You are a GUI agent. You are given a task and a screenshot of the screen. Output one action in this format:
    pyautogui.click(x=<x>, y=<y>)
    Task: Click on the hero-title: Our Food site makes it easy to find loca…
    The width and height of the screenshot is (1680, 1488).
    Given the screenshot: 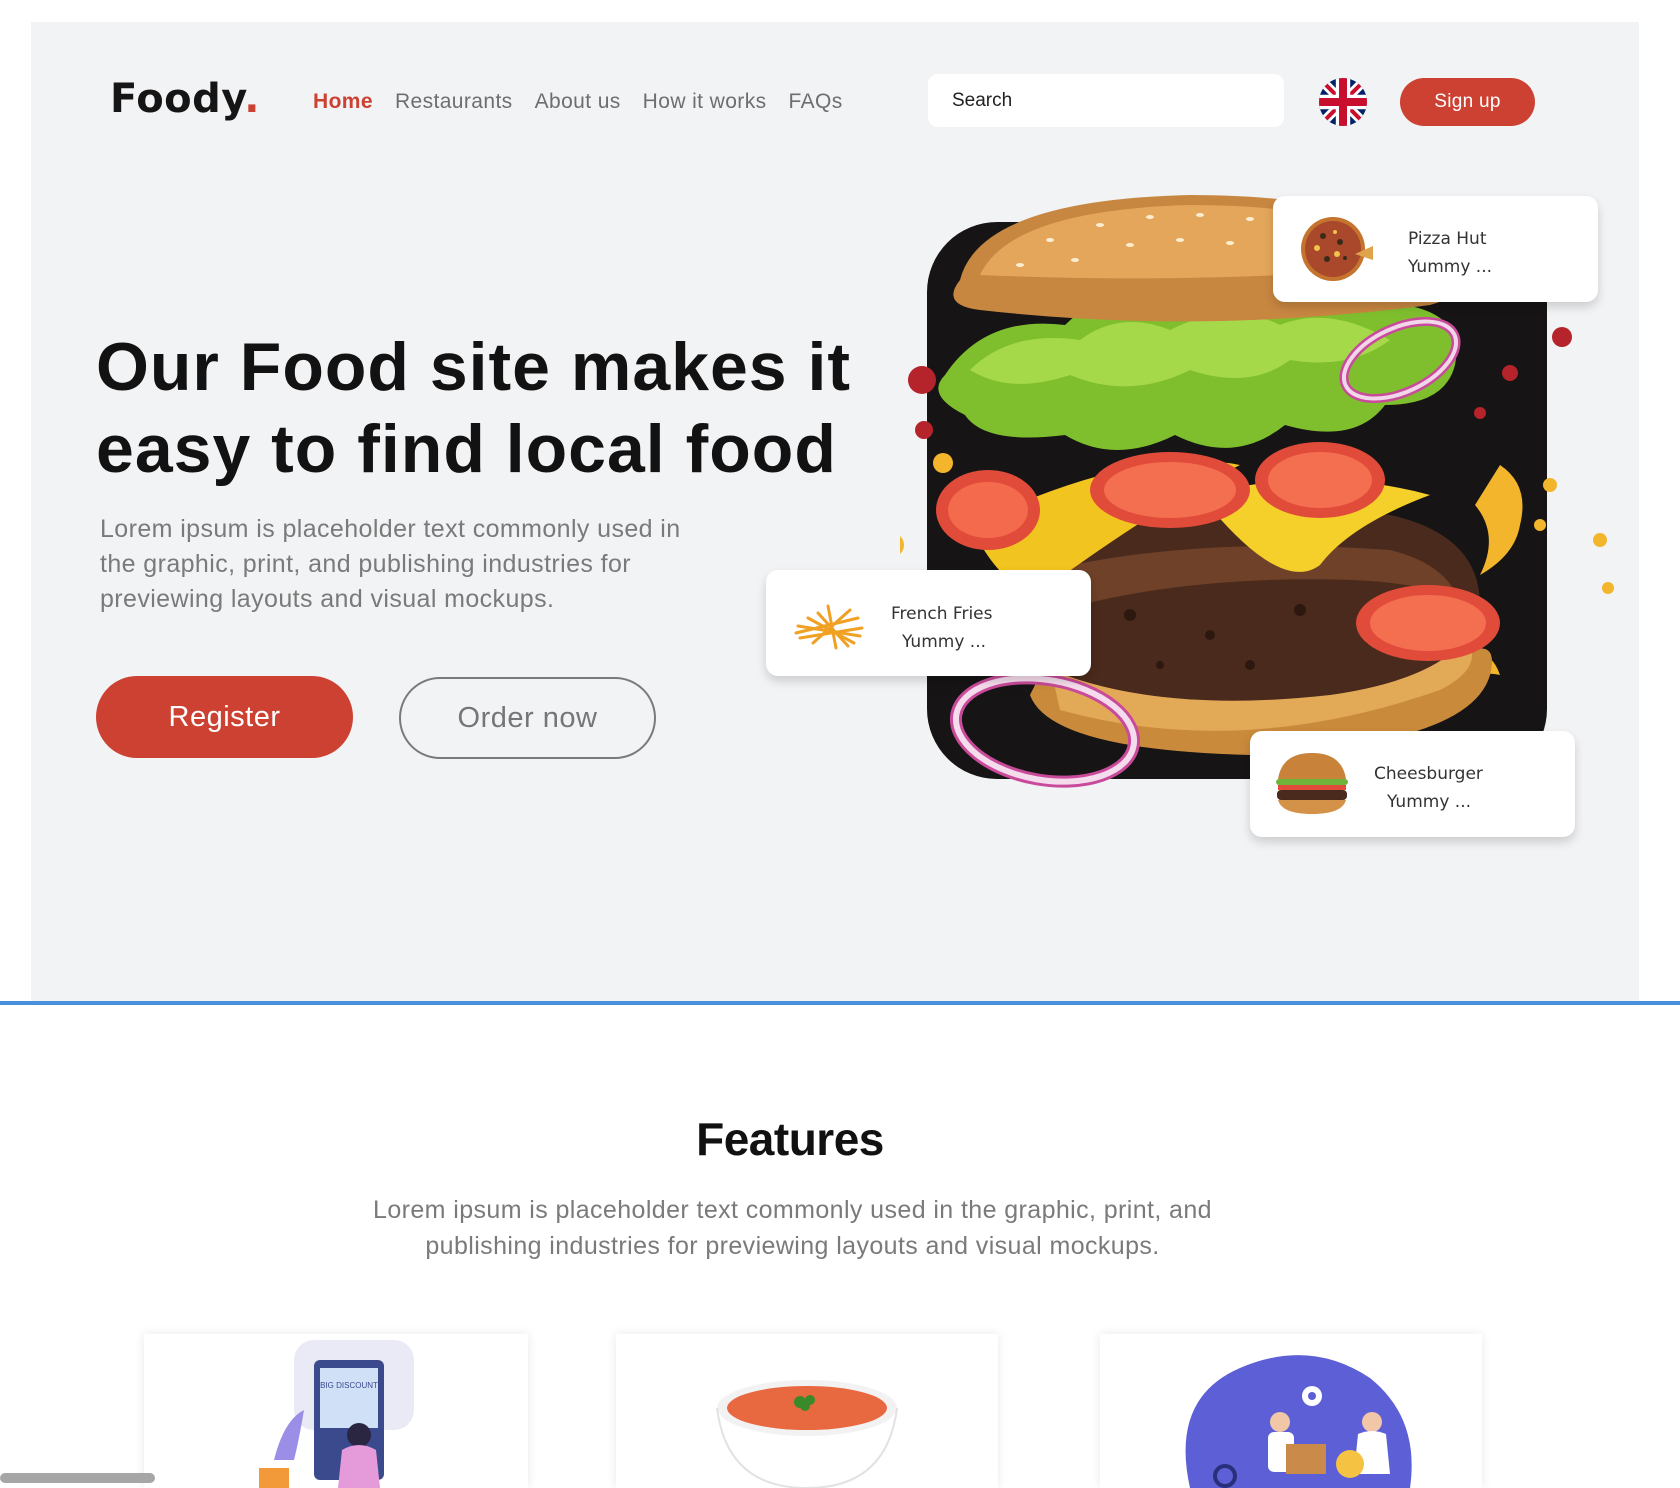 What is the action you would take?
    pyautogui.click(x=474, y=408)
    